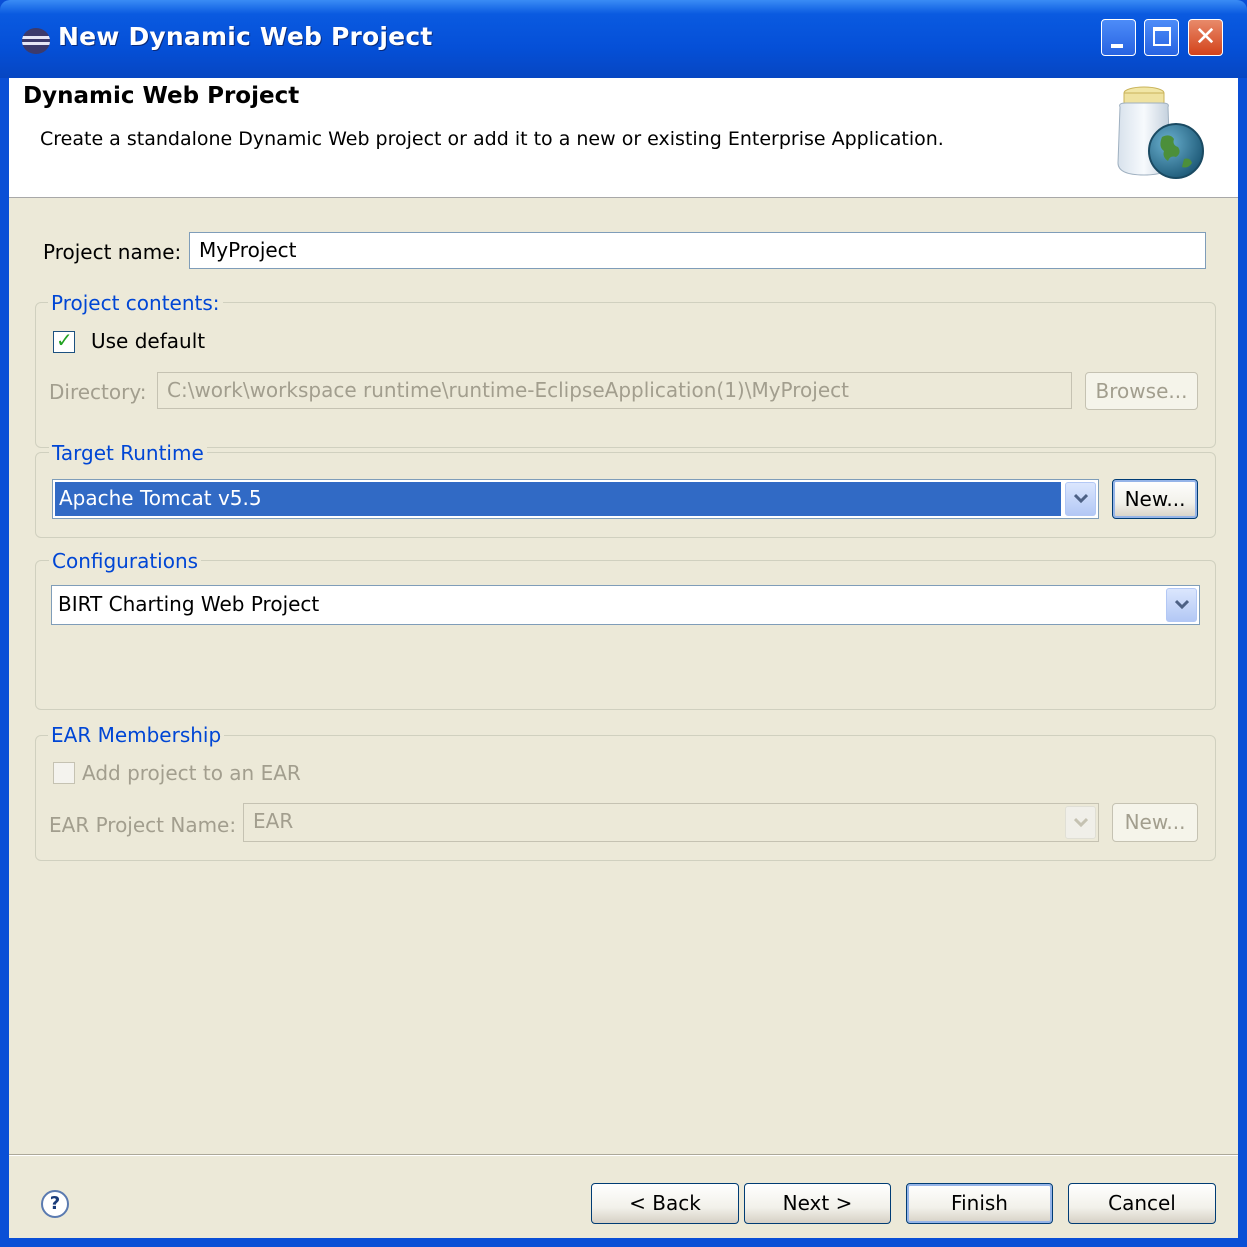 Image resolution: width=1247 pixels, height=1247 pixels. What do you see at coordinates (125, 561) in the screenshot?
I see `configurations-title: Configurations` at bounding box center [125, 561].